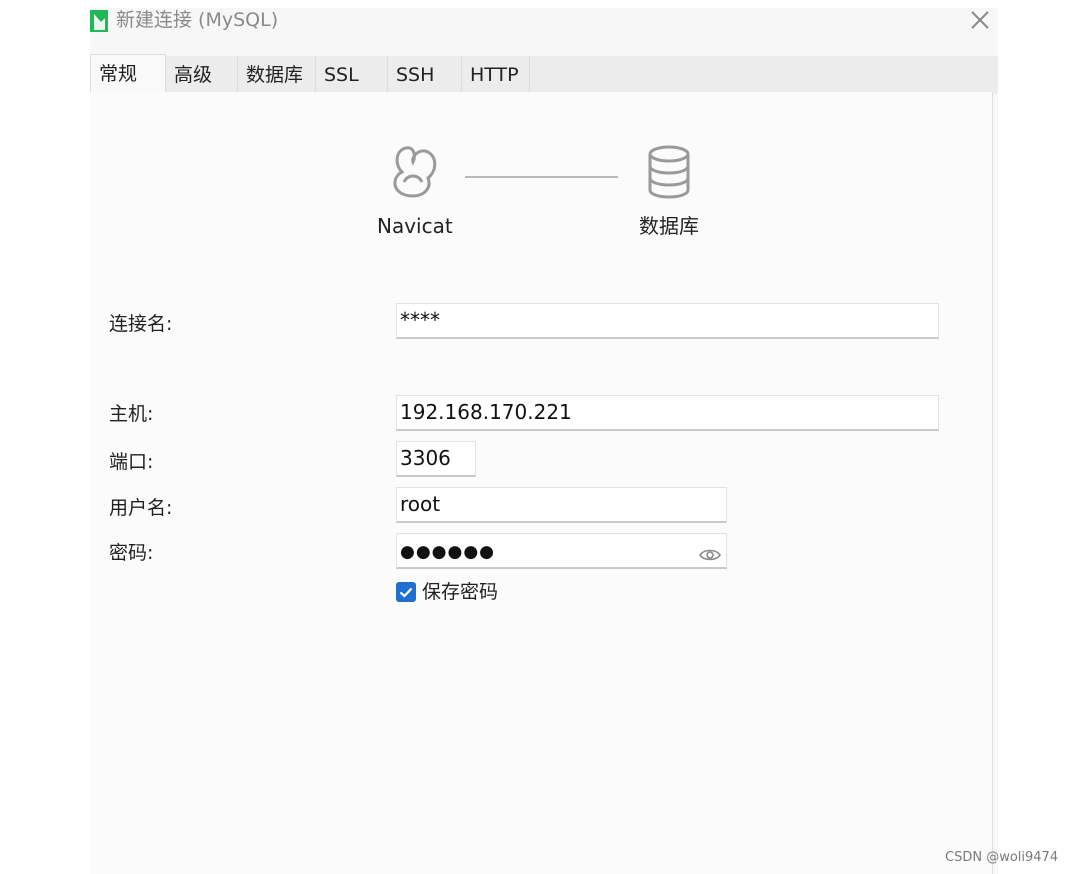  I want to click on watermark: CSDN @woli9474, so click(1002, 857).